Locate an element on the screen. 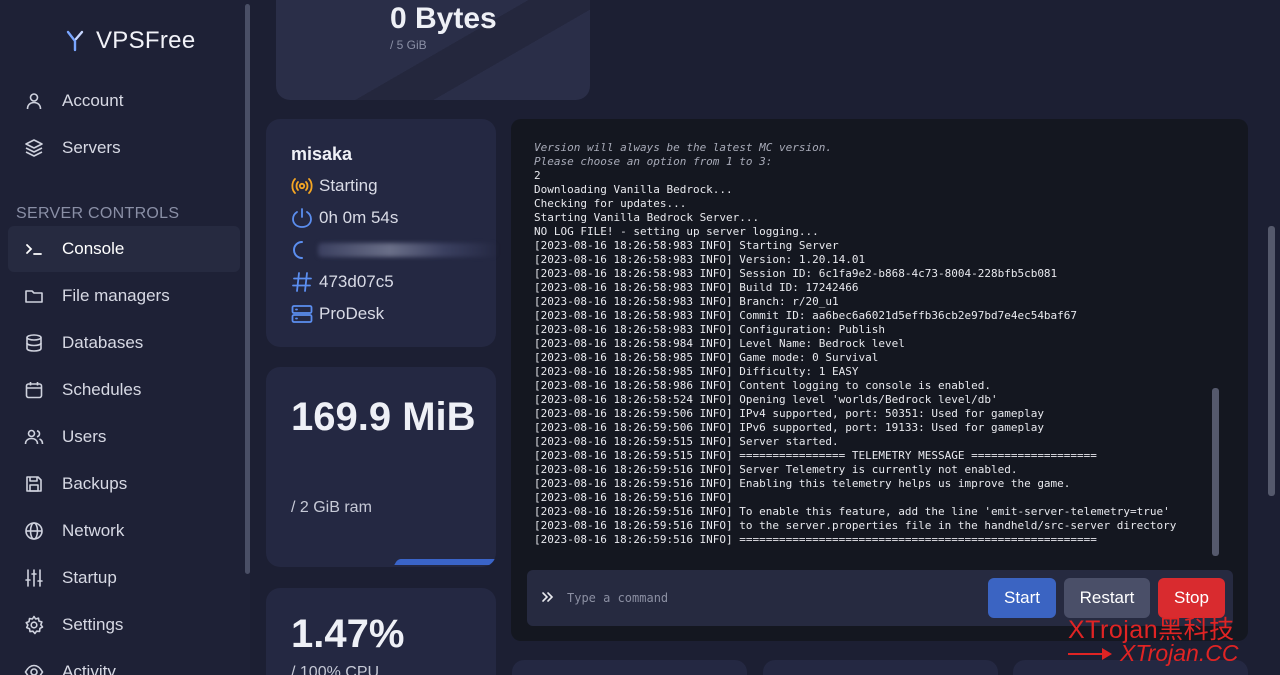  folder-icon is located at coordinates (34, 296).